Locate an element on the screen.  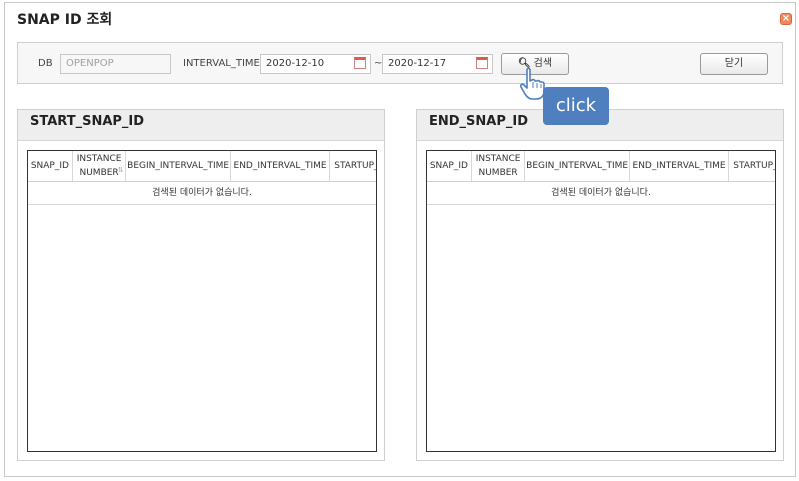
db-field: OPENPOP is located at coordinates (115, 64).